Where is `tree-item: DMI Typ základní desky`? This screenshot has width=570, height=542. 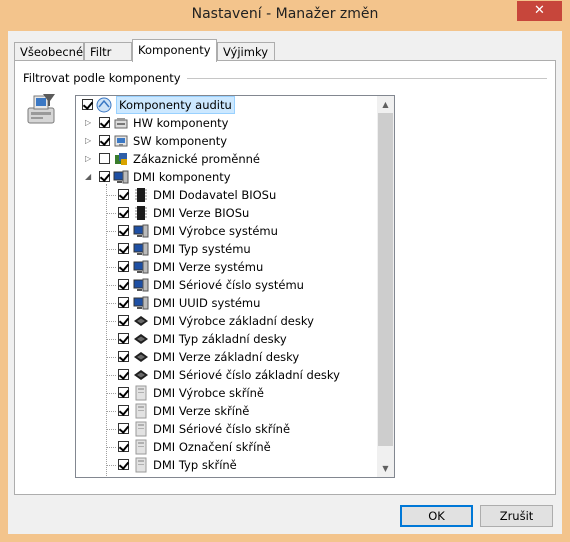
tree-item: DMI Typ základní desky is located at coordinates (226, 339).